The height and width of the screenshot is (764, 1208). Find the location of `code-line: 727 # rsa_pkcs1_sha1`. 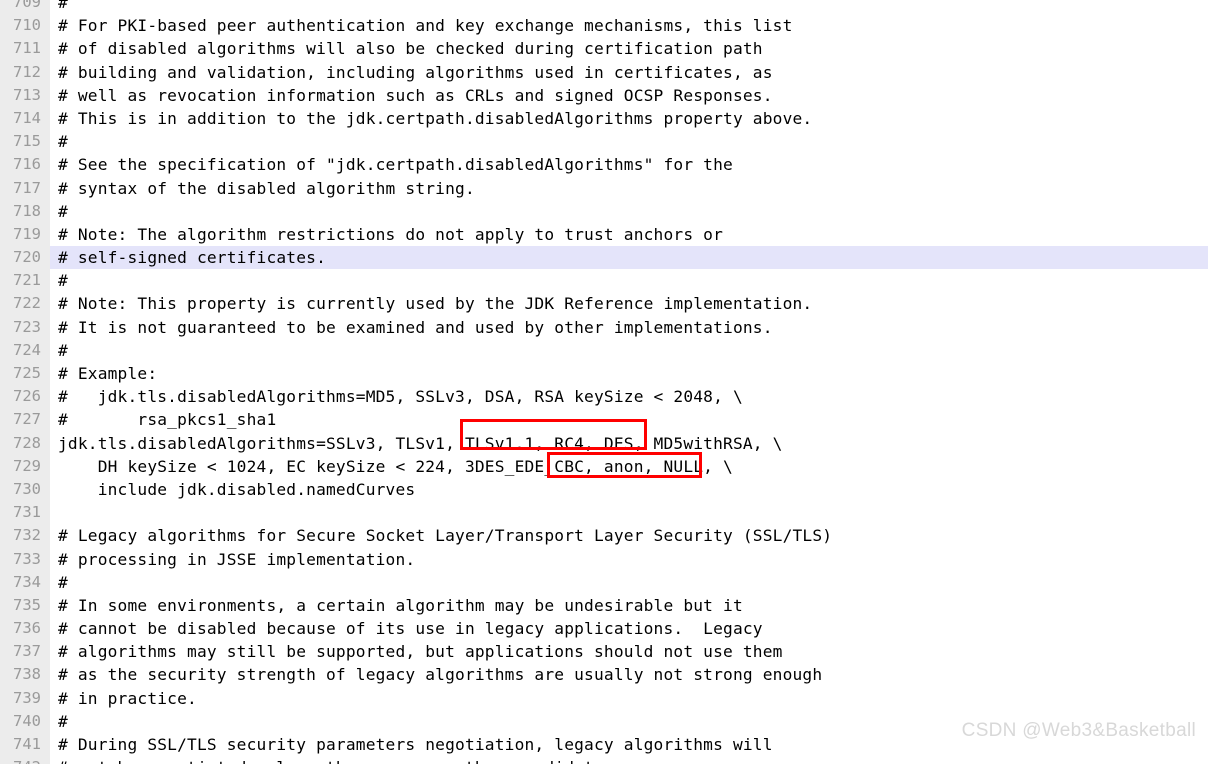

code-line: 727 # rsa_pkcs1_sha1 is located at coordinates (604, 420).